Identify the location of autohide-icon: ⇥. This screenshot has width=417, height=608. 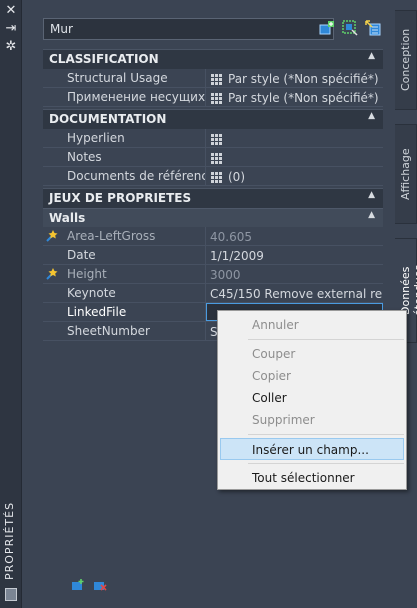
(11, 29).